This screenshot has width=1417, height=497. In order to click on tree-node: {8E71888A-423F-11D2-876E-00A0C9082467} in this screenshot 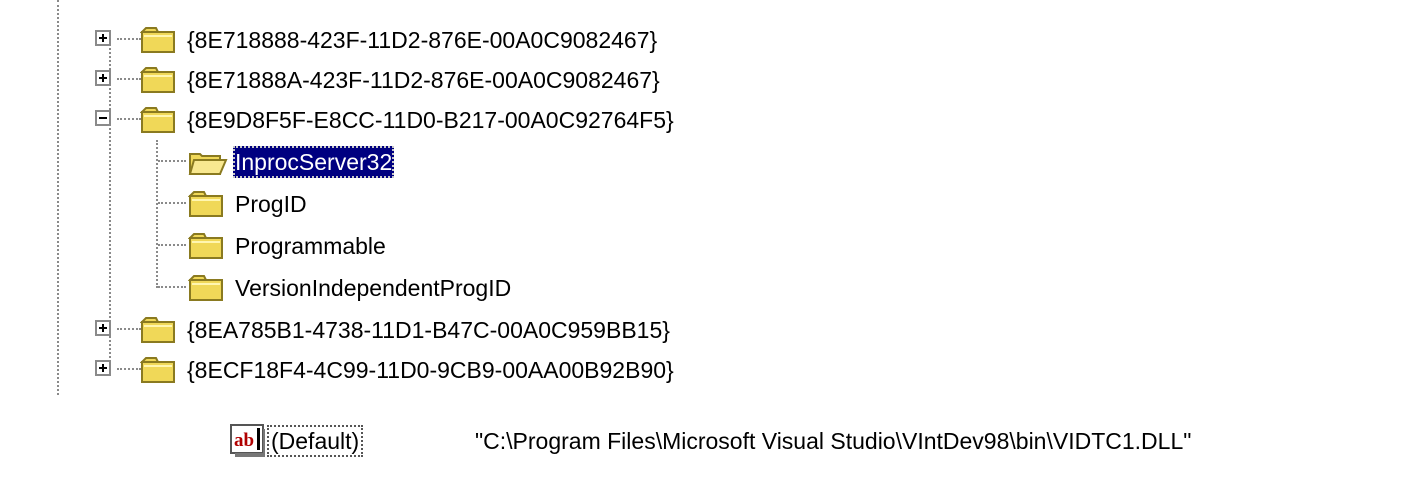, I will do `click(450, 80)`.